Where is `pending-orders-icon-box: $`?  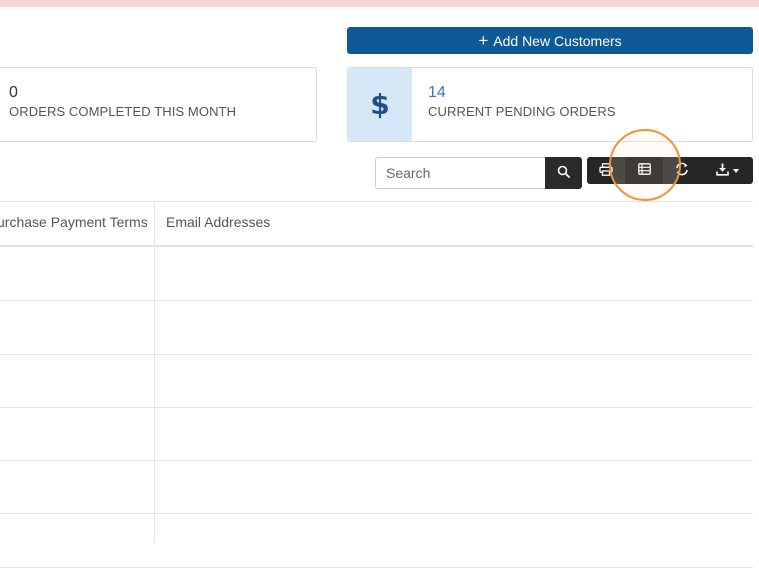
pending-orders-icon-box: $ is located at coordinates (380, 104).